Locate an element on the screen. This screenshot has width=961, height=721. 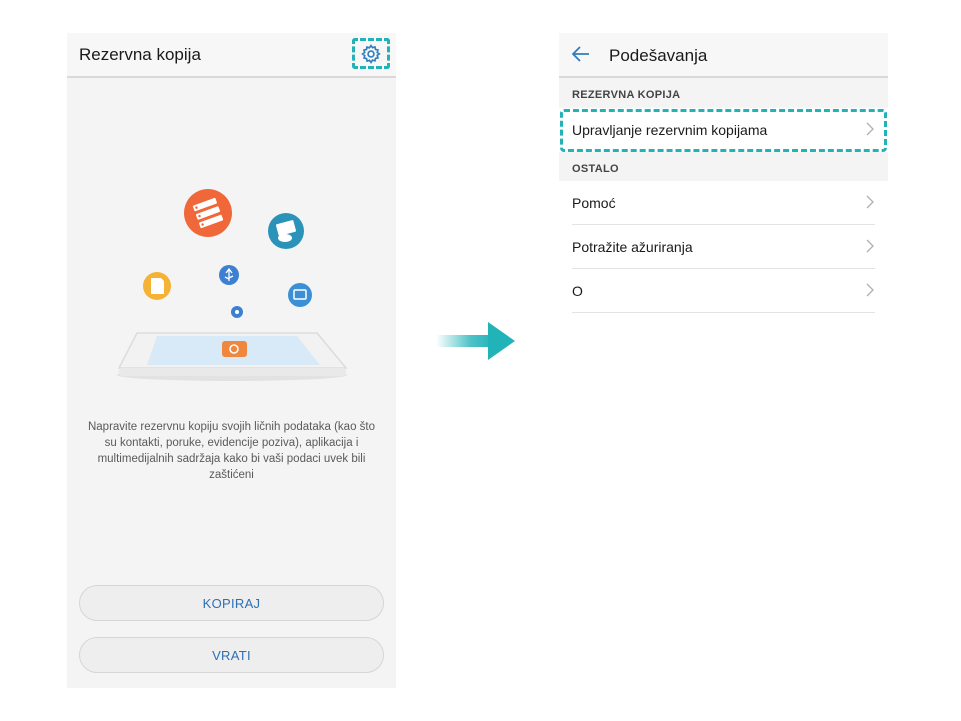
page-title: Podešavanja is located at coordinates (658, 55).